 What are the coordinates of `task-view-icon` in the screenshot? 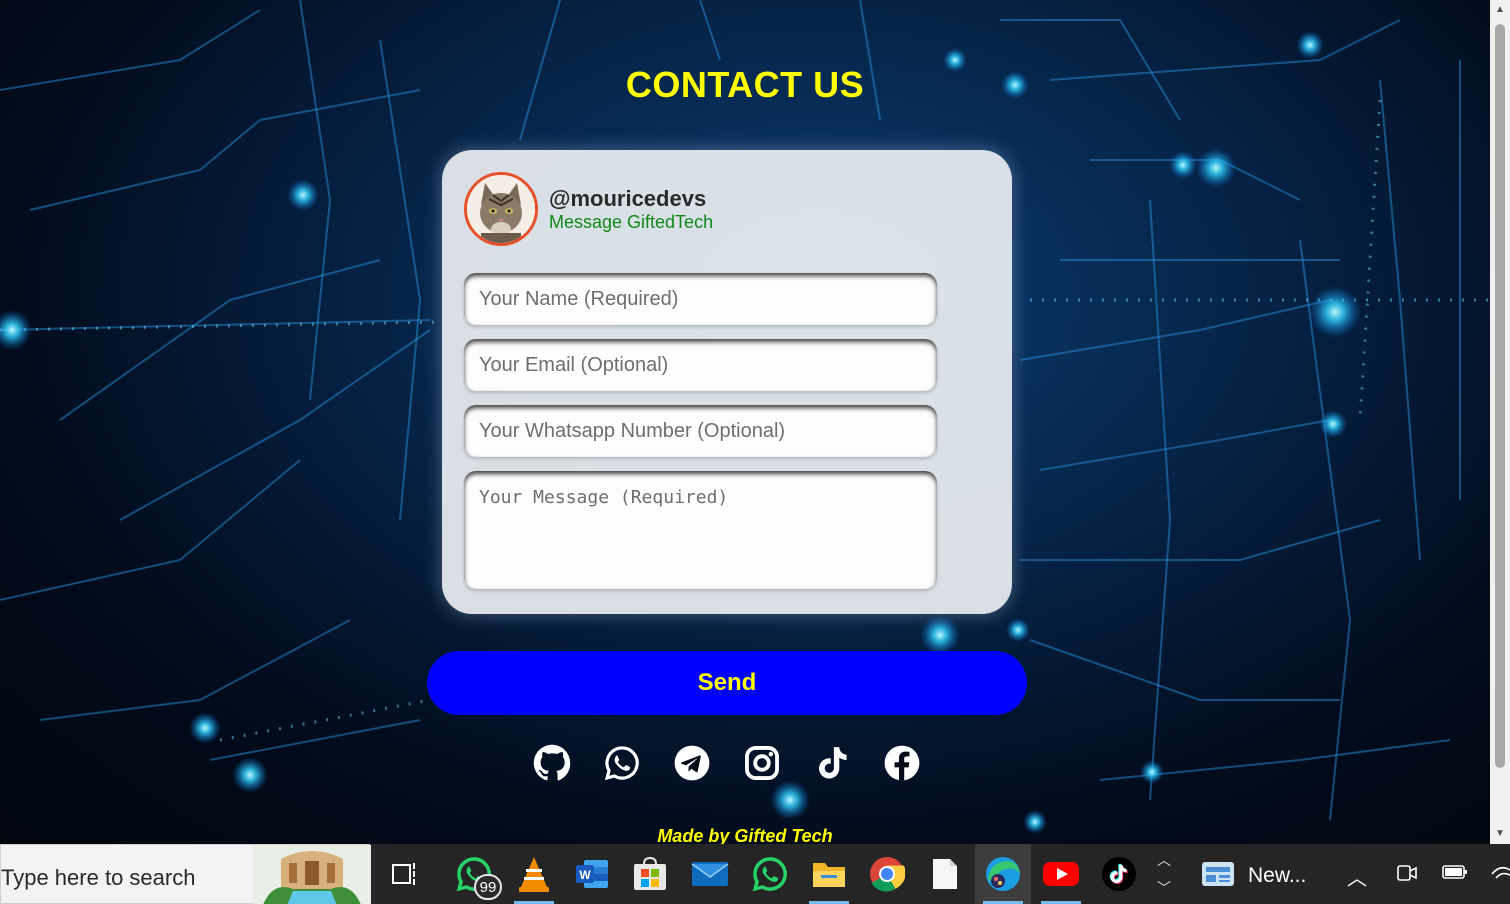 It's located at (406, 874).